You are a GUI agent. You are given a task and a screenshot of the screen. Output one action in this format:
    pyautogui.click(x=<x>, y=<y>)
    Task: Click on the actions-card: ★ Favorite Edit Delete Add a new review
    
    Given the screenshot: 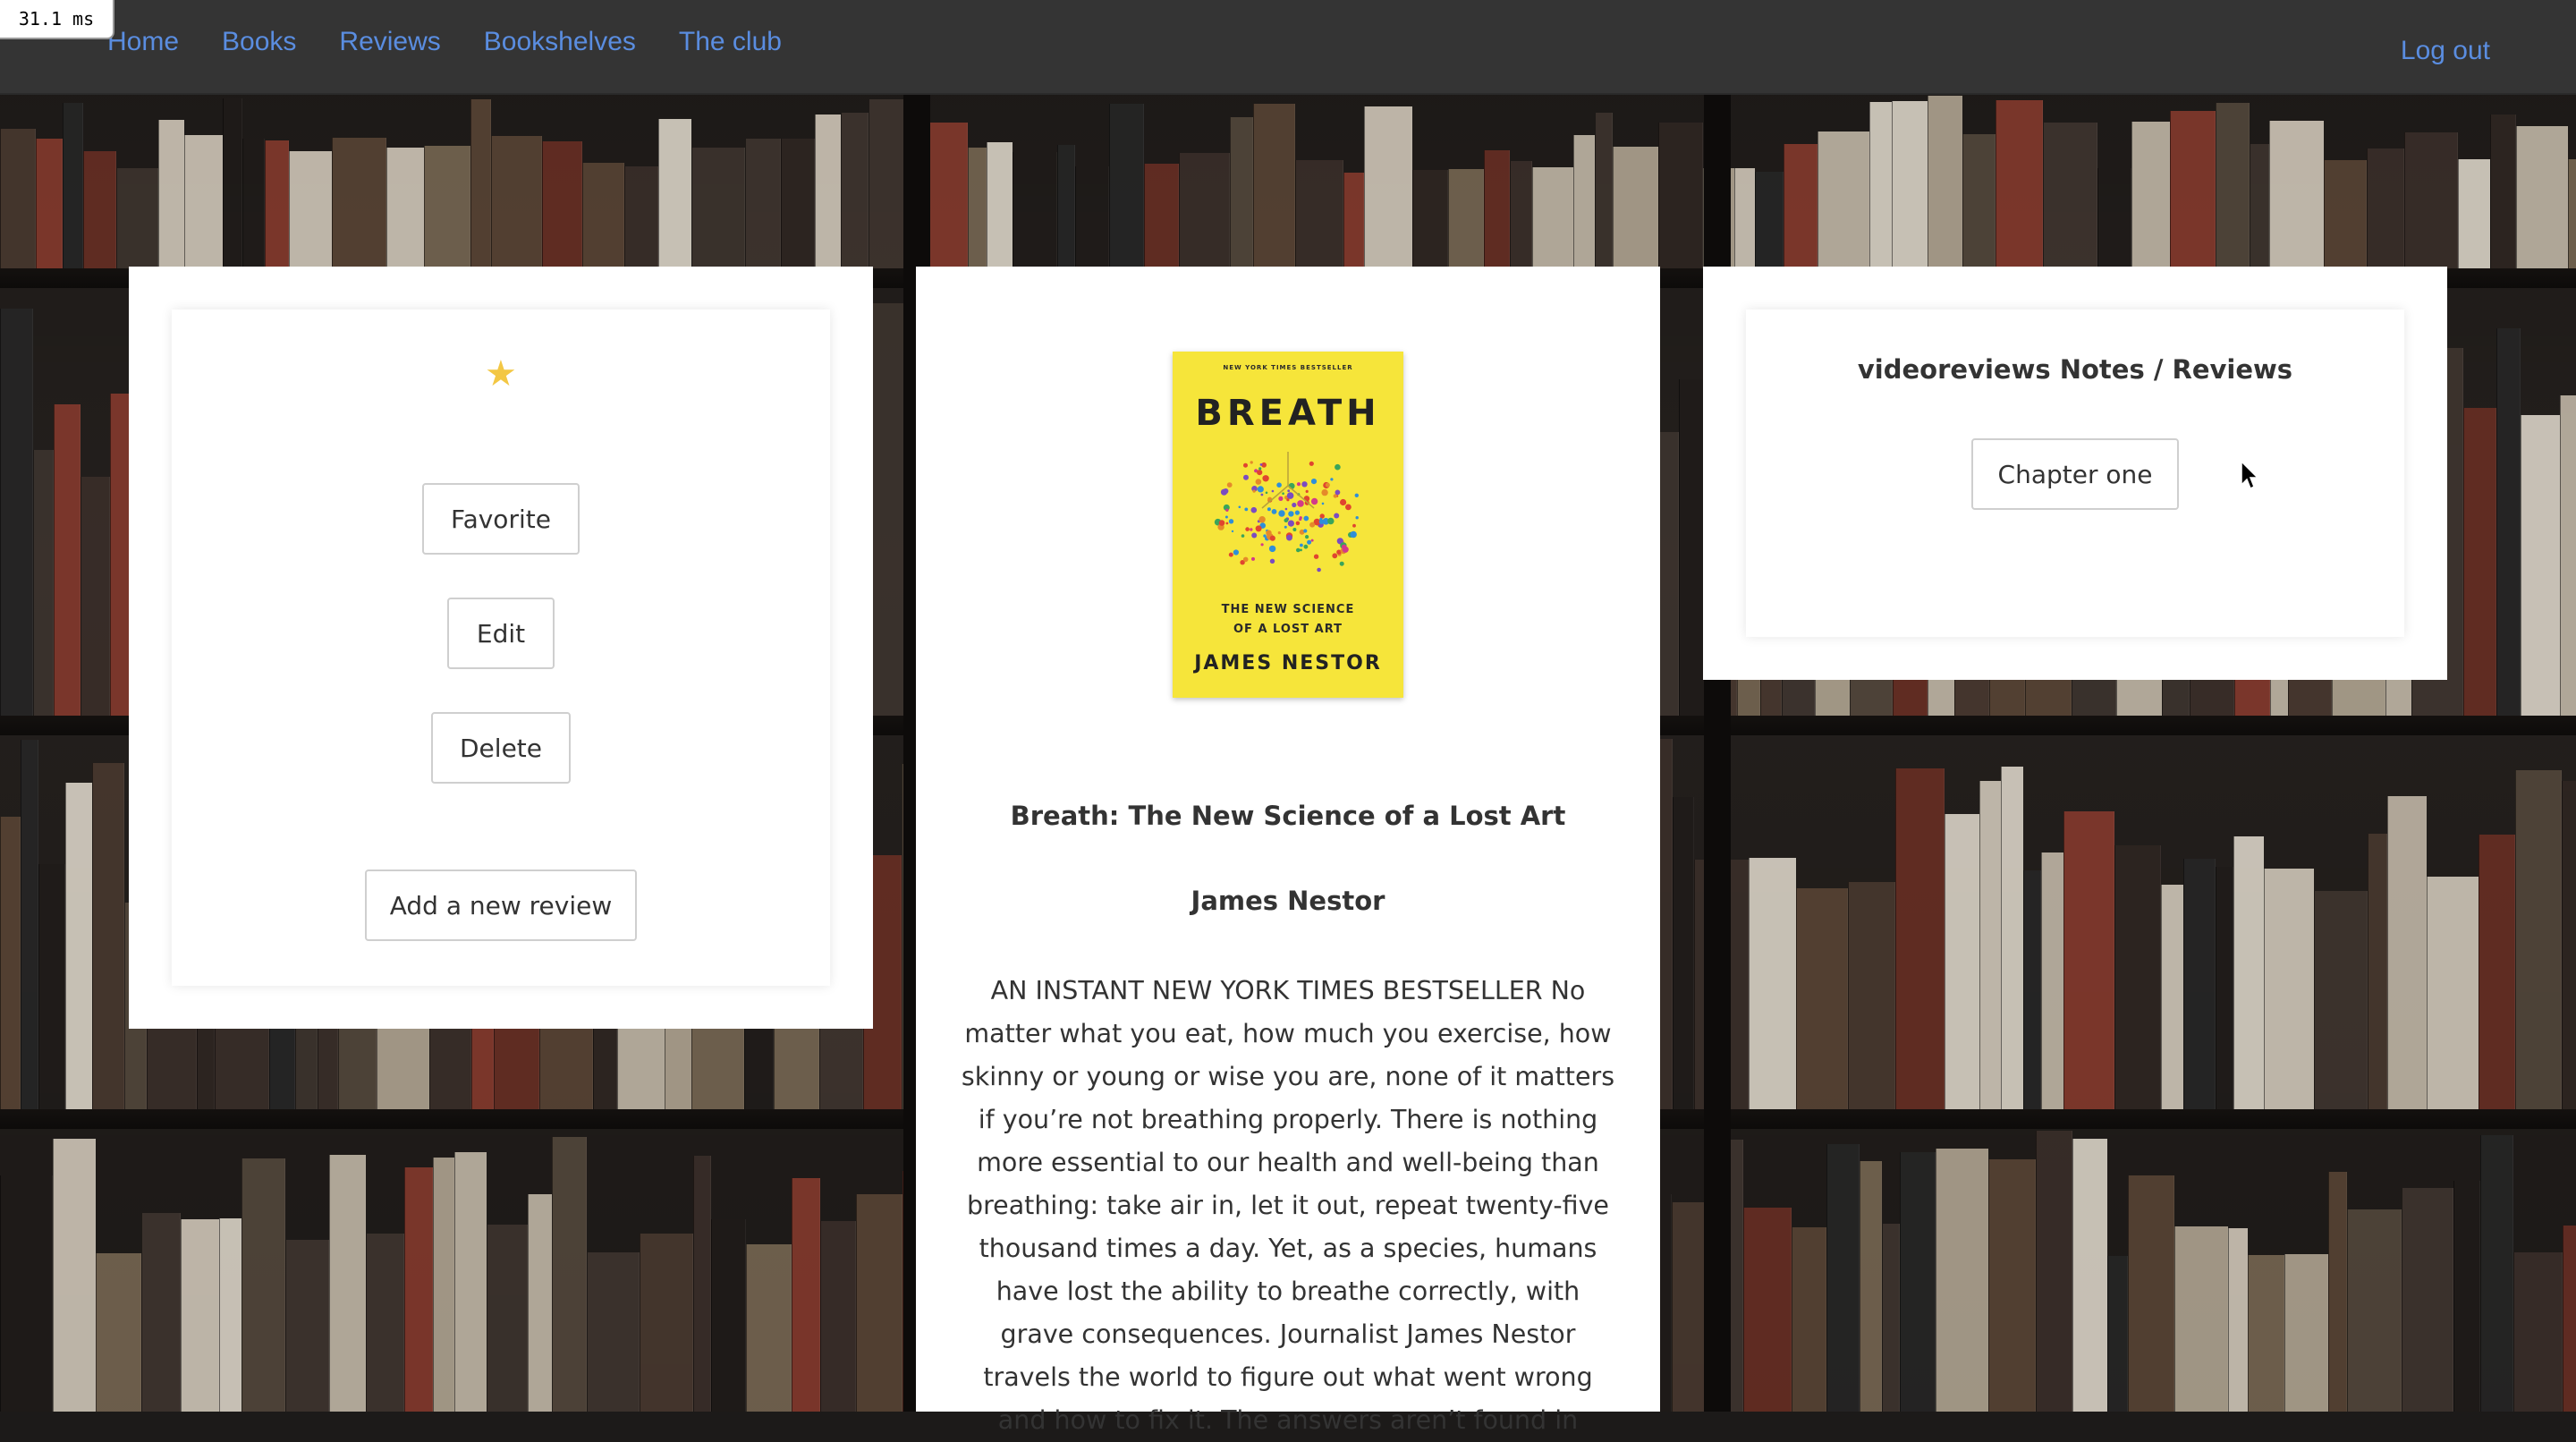 What is the action you would take?
    pyautogui.click(x=501, y=648)
    